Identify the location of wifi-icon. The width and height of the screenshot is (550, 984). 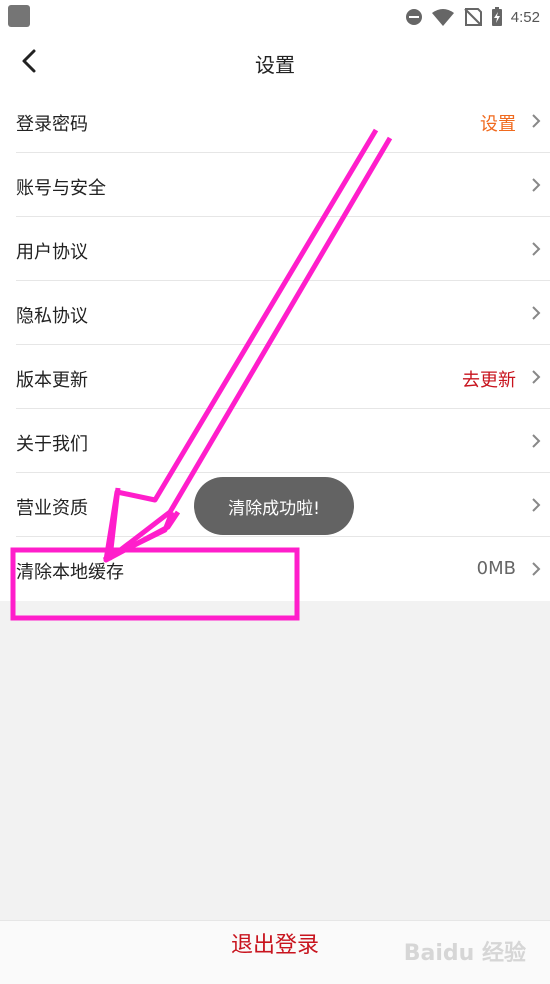
(442, 17).